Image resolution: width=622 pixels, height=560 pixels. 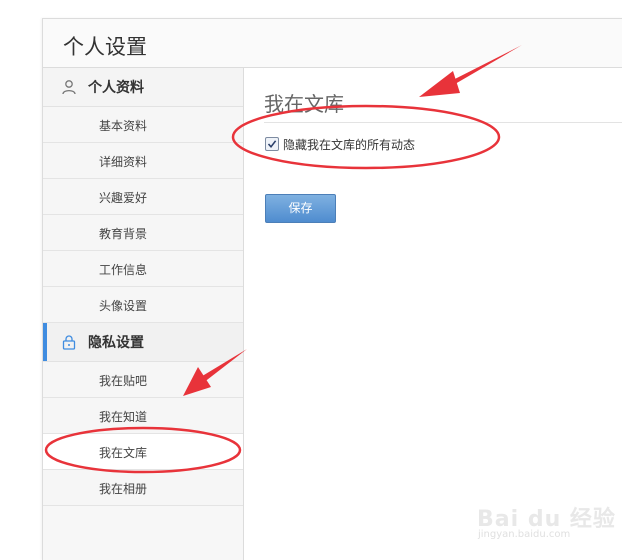 What do you see at coordinates (215, 372) in the screenshot?
I see `arrow-to-wenku` at bounding box center [215, 372].